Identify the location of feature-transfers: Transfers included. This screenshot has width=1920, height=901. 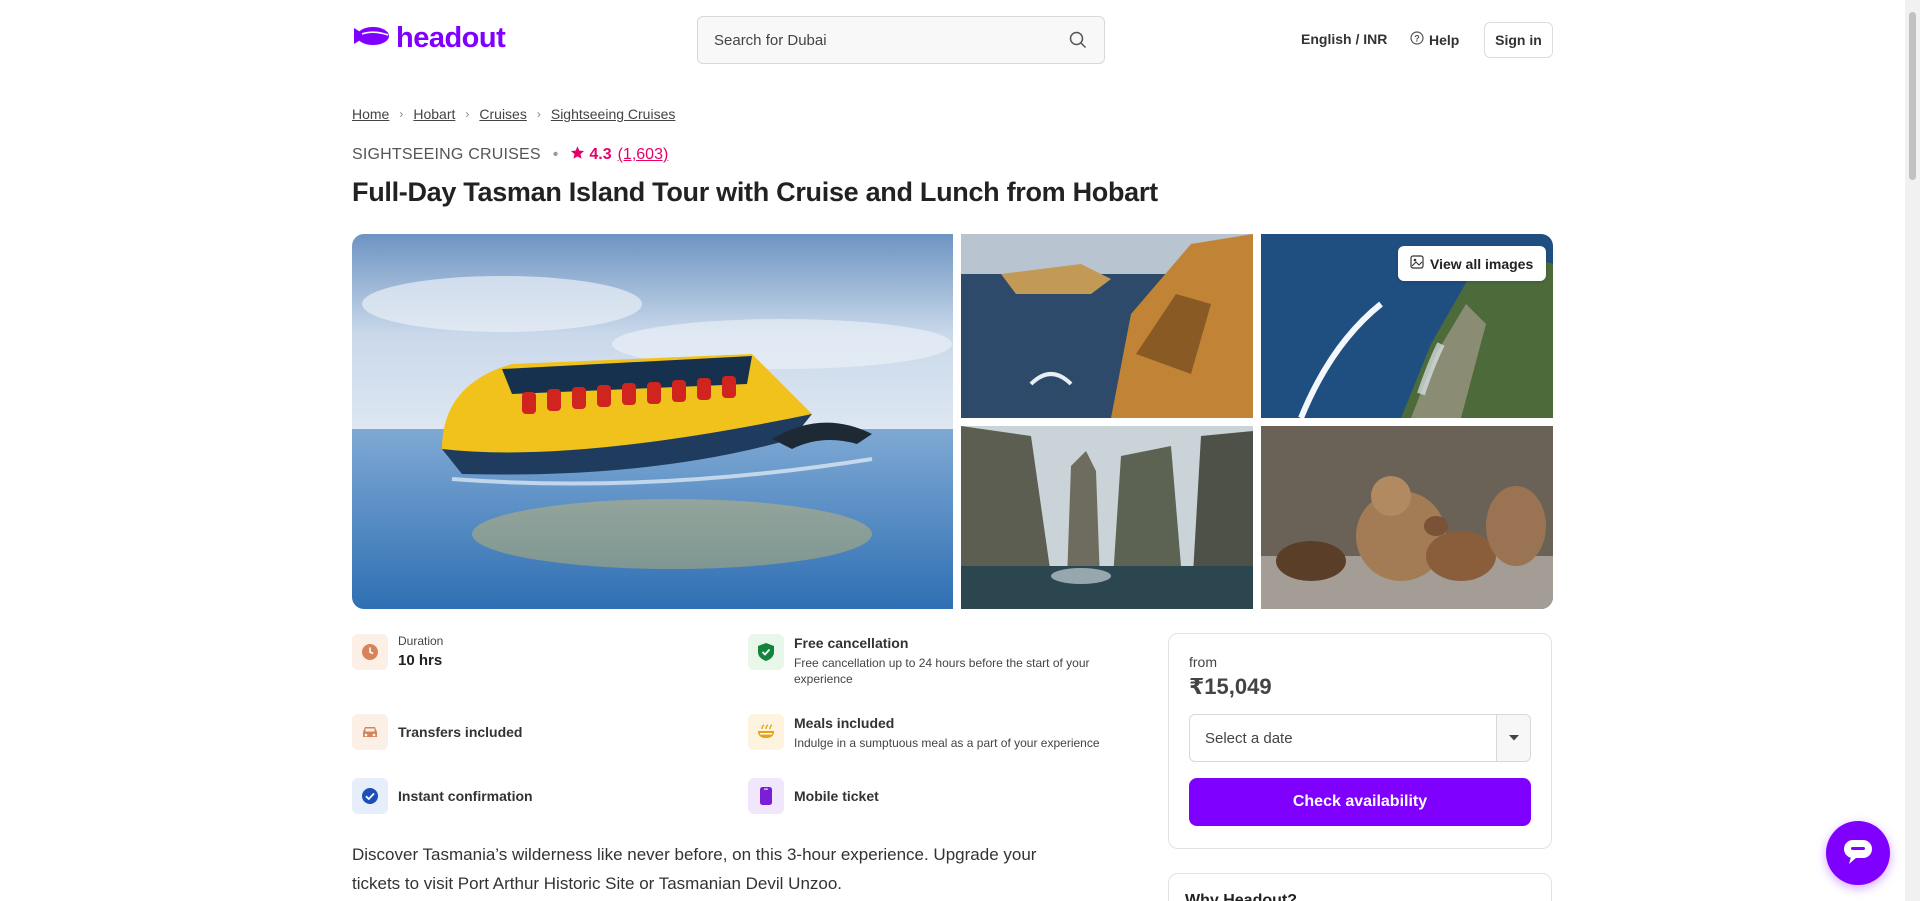
(437, 732).